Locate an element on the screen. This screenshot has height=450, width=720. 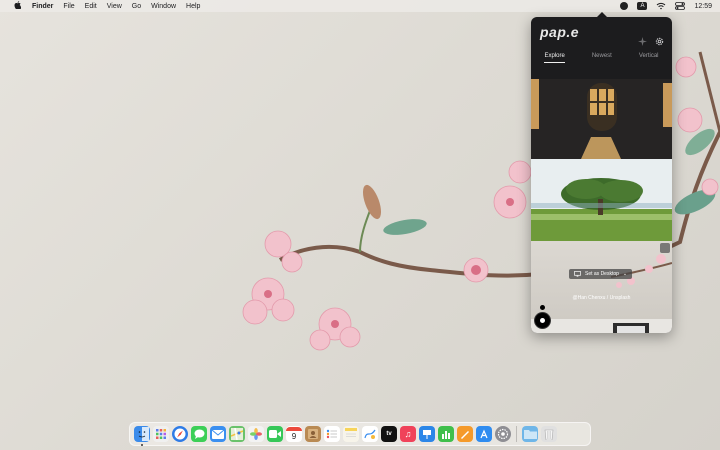
tv-icon: tv is located at coordinates (389, 434).